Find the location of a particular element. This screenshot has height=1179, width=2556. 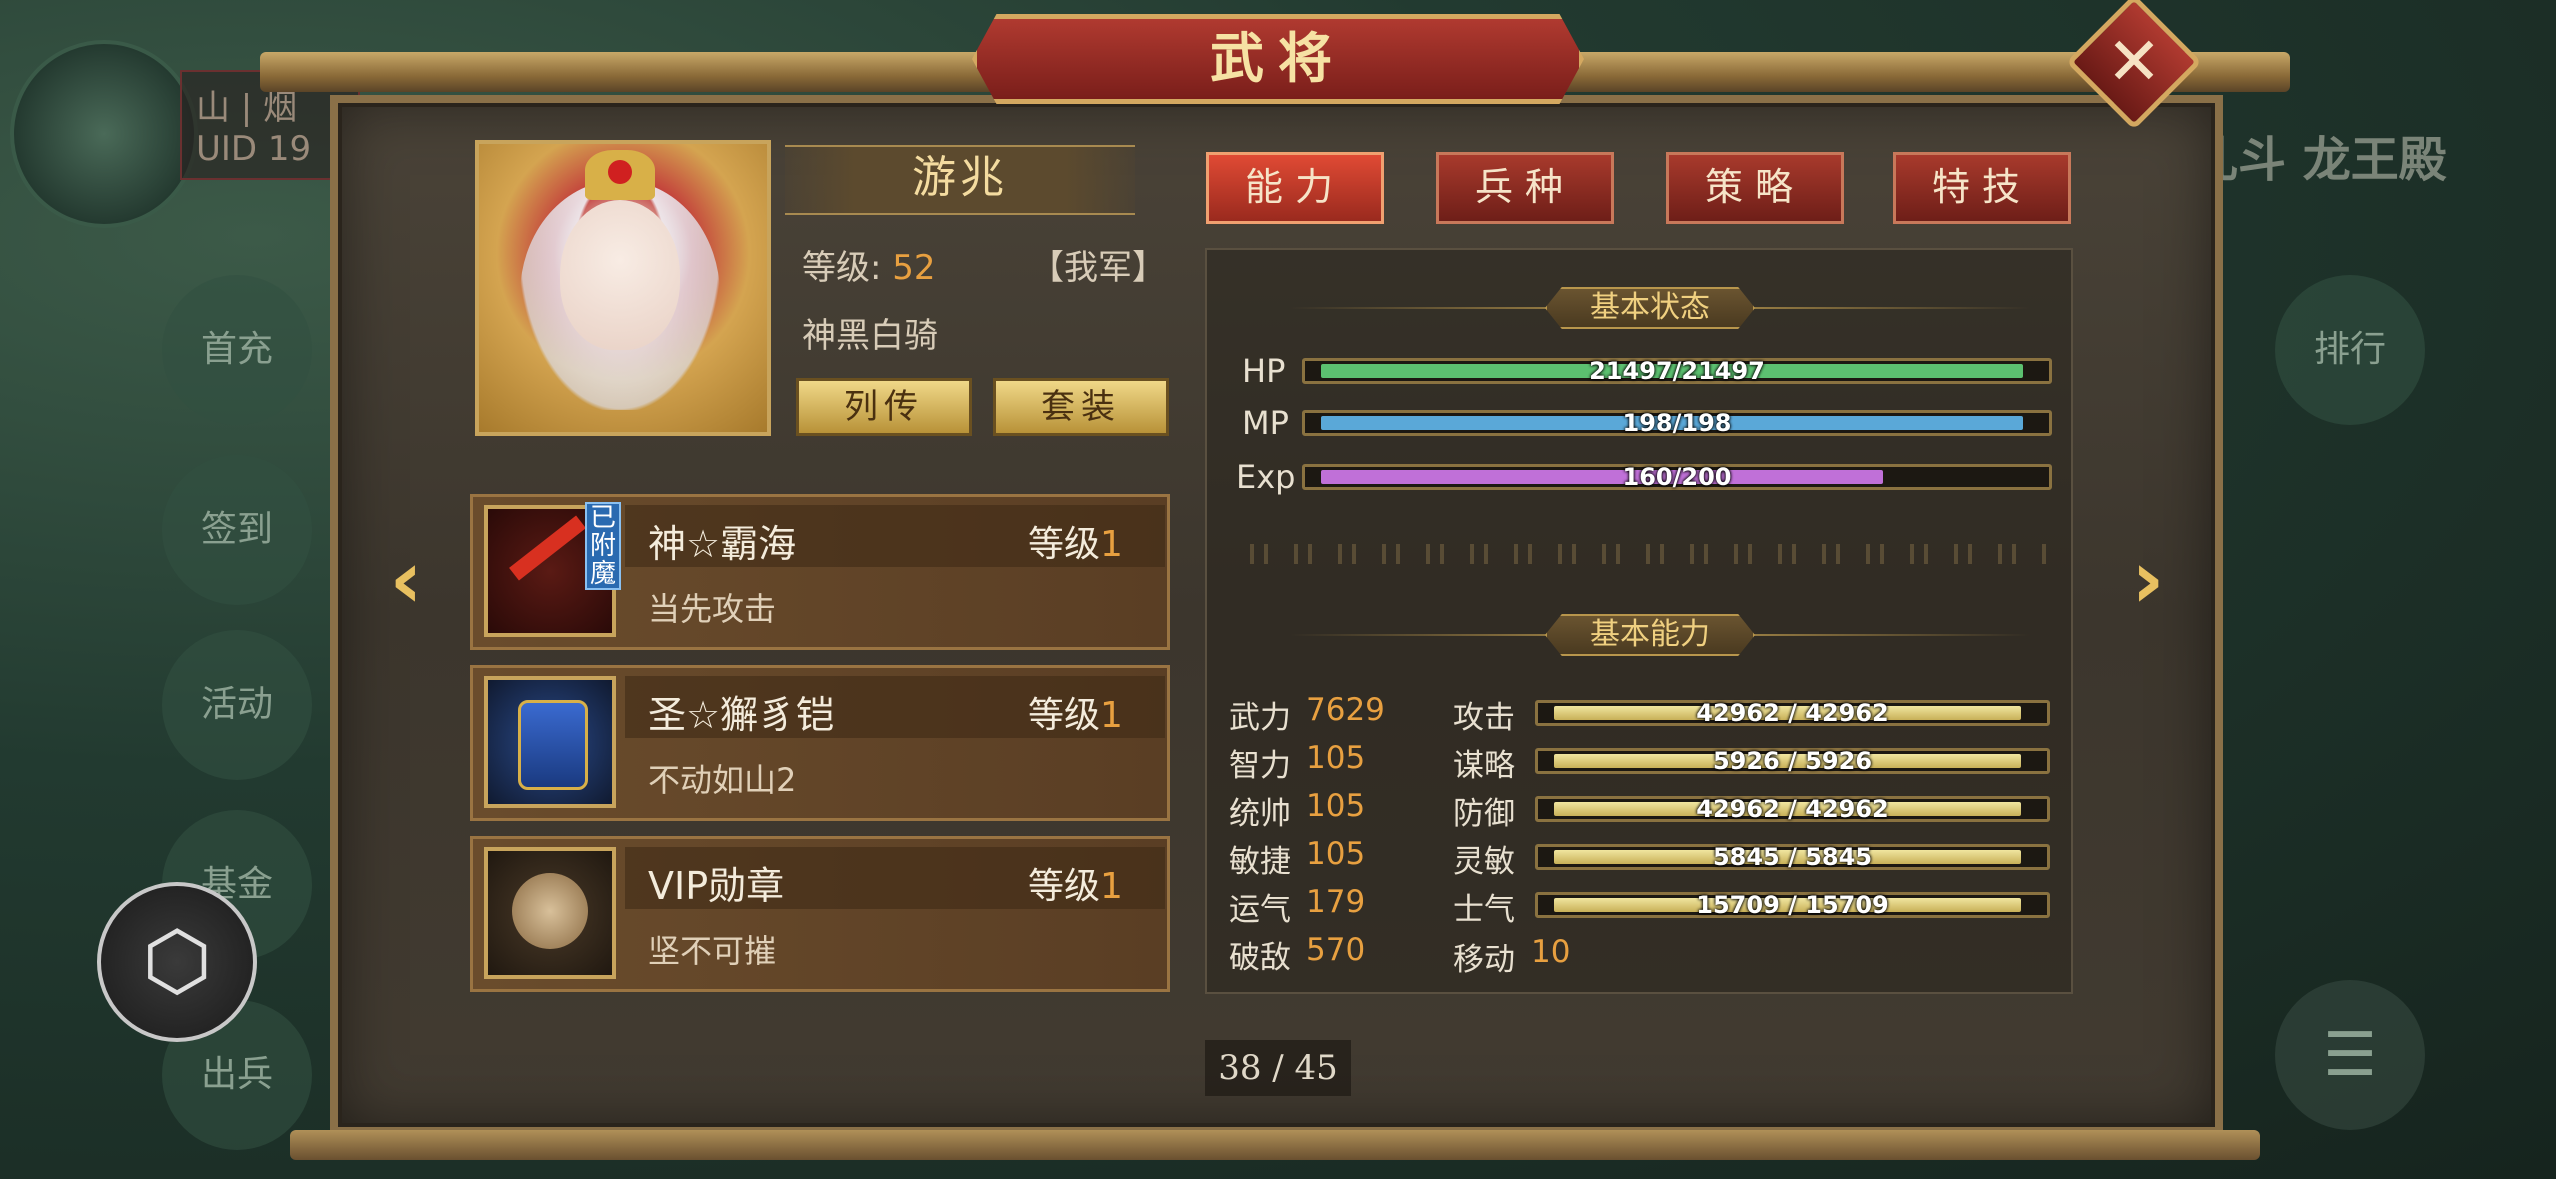

portrait-face is located at coordinates (620, 275).